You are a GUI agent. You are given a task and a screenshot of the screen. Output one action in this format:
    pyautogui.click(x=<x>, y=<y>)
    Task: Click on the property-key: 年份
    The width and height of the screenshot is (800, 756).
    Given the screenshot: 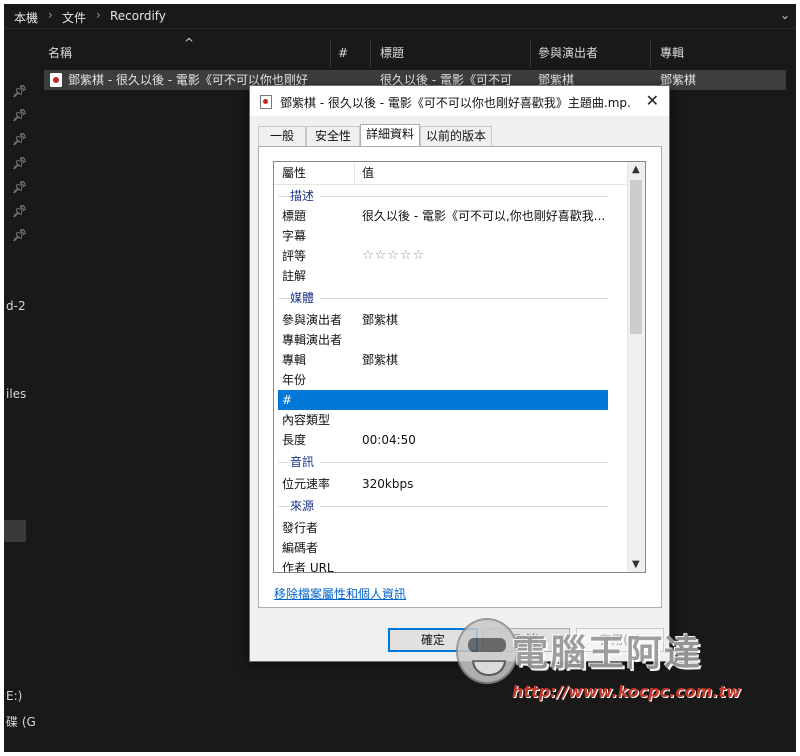 What is the action you would take?
    pyautogui.click(x=294, y=380)
    